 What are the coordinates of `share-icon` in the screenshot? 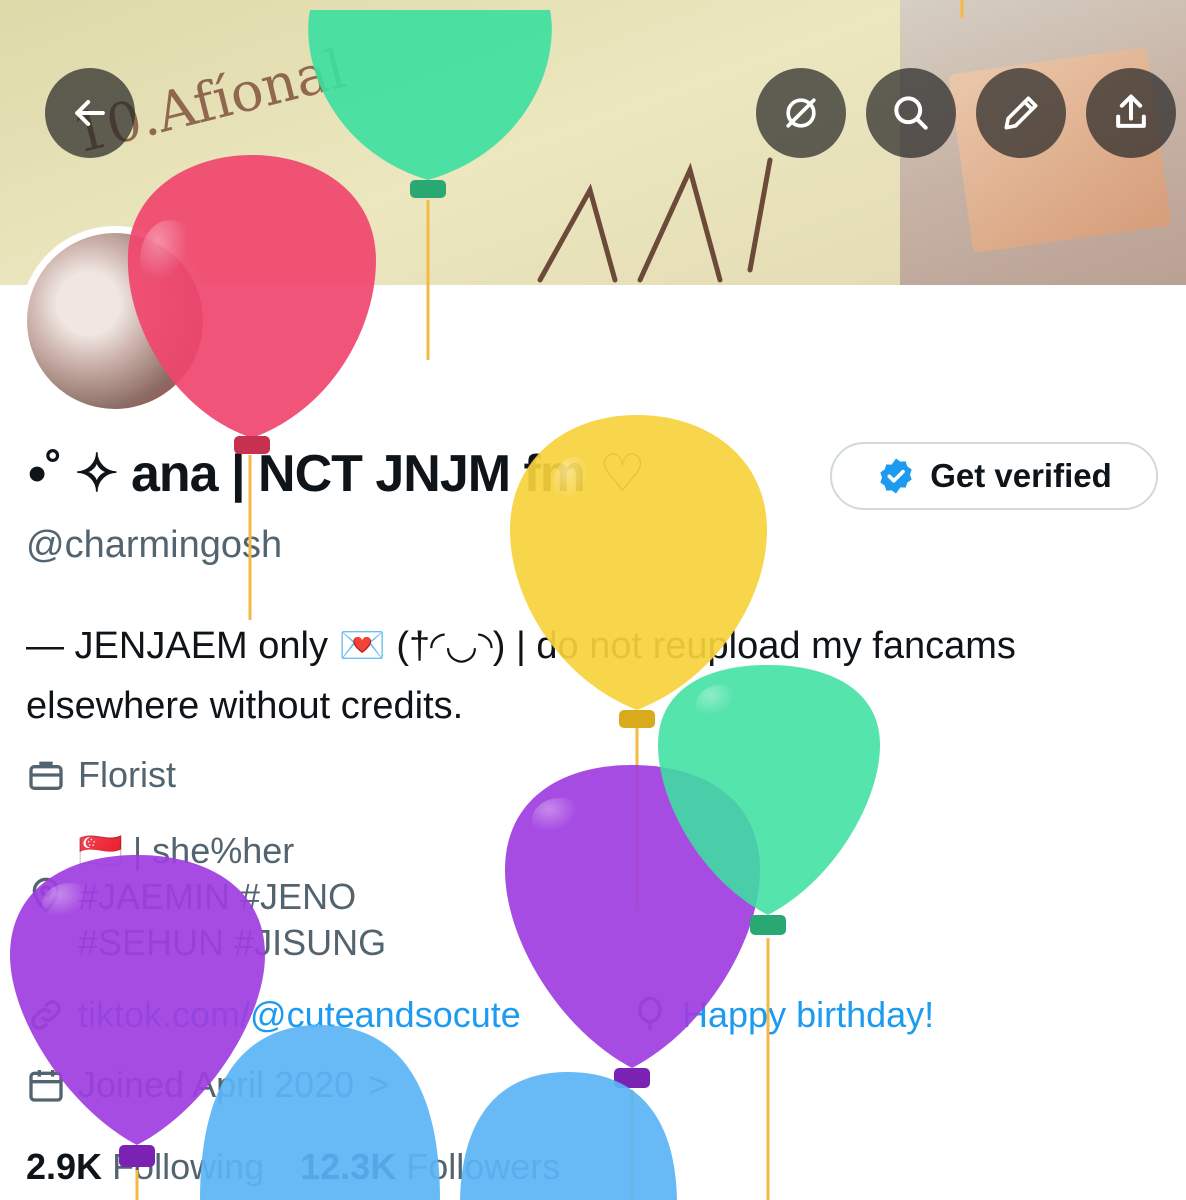 It's located at (1131, 111).